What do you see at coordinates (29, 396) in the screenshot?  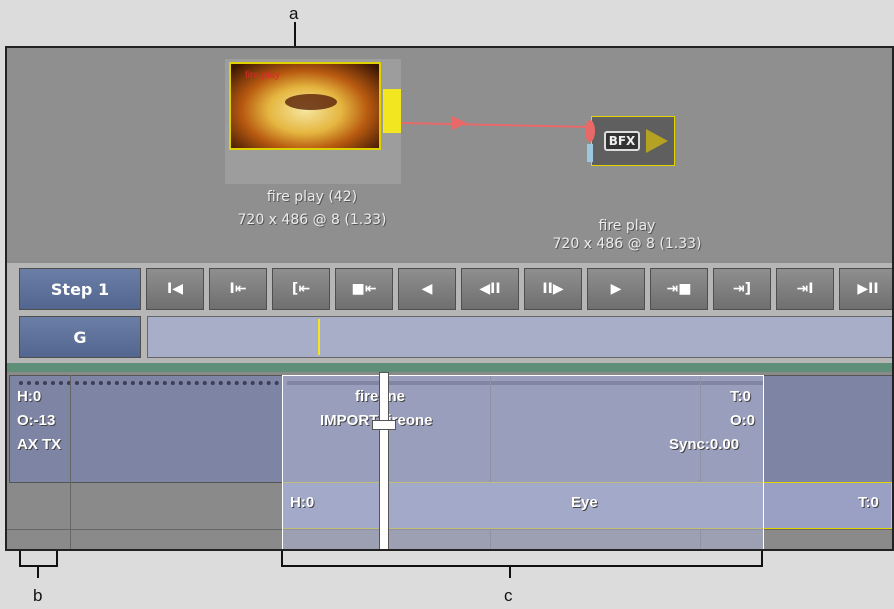 I see `track-head-h: H:0` at bounding box center [29, 396].